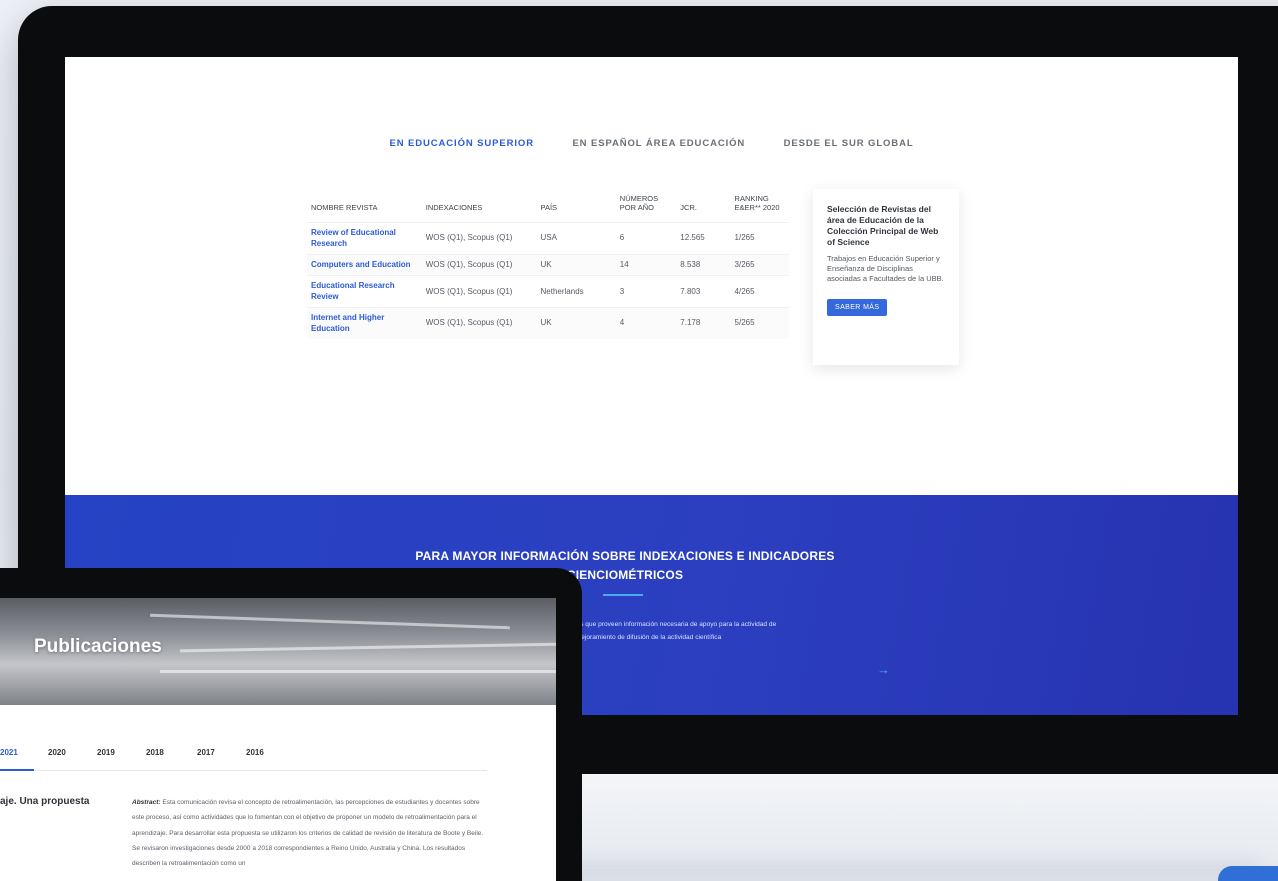  Describe the element at coordinates (639, 203) in the screenshot. I see `header-issues: NÚMEROS POR AÑO` at that location.